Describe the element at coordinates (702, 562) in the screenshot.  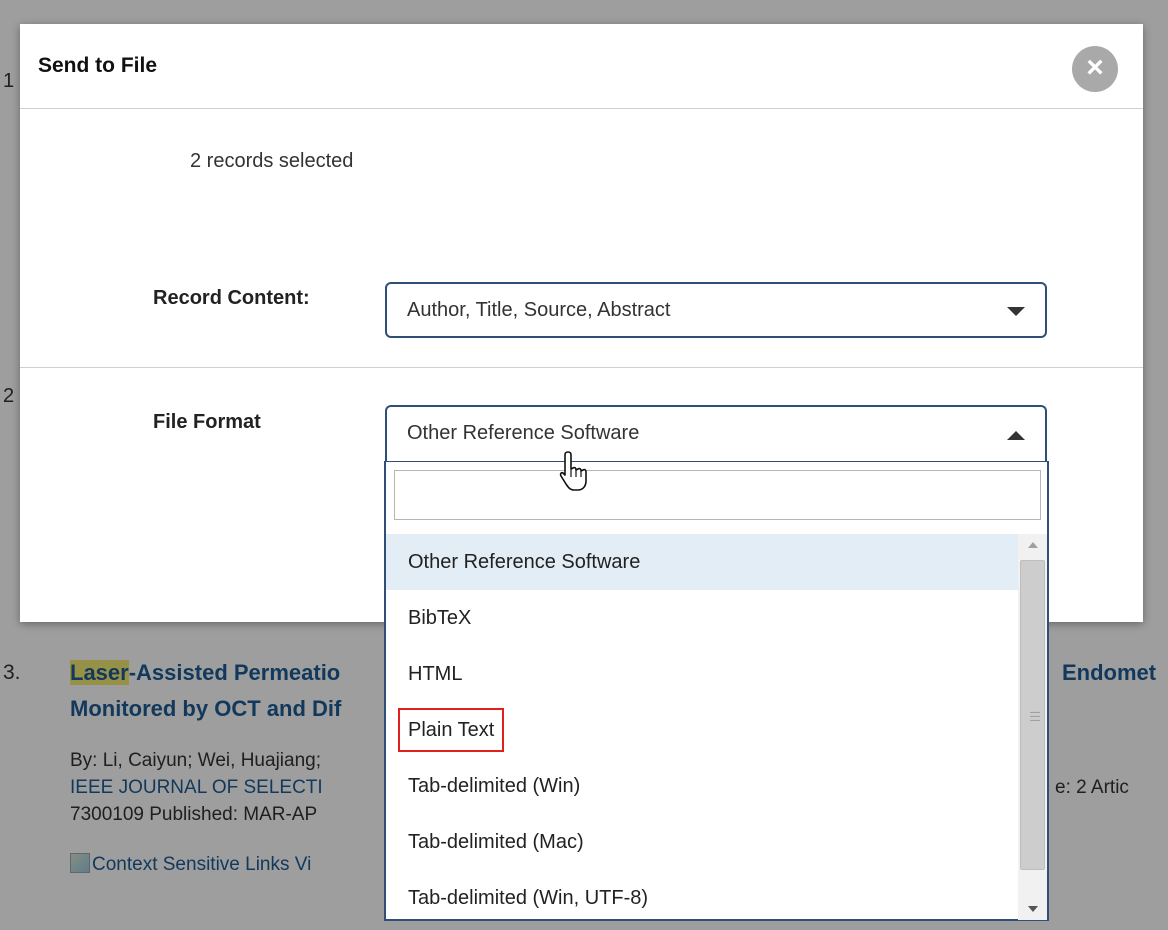
I see `option-other-reference-software: Other Reference Software` at that location.